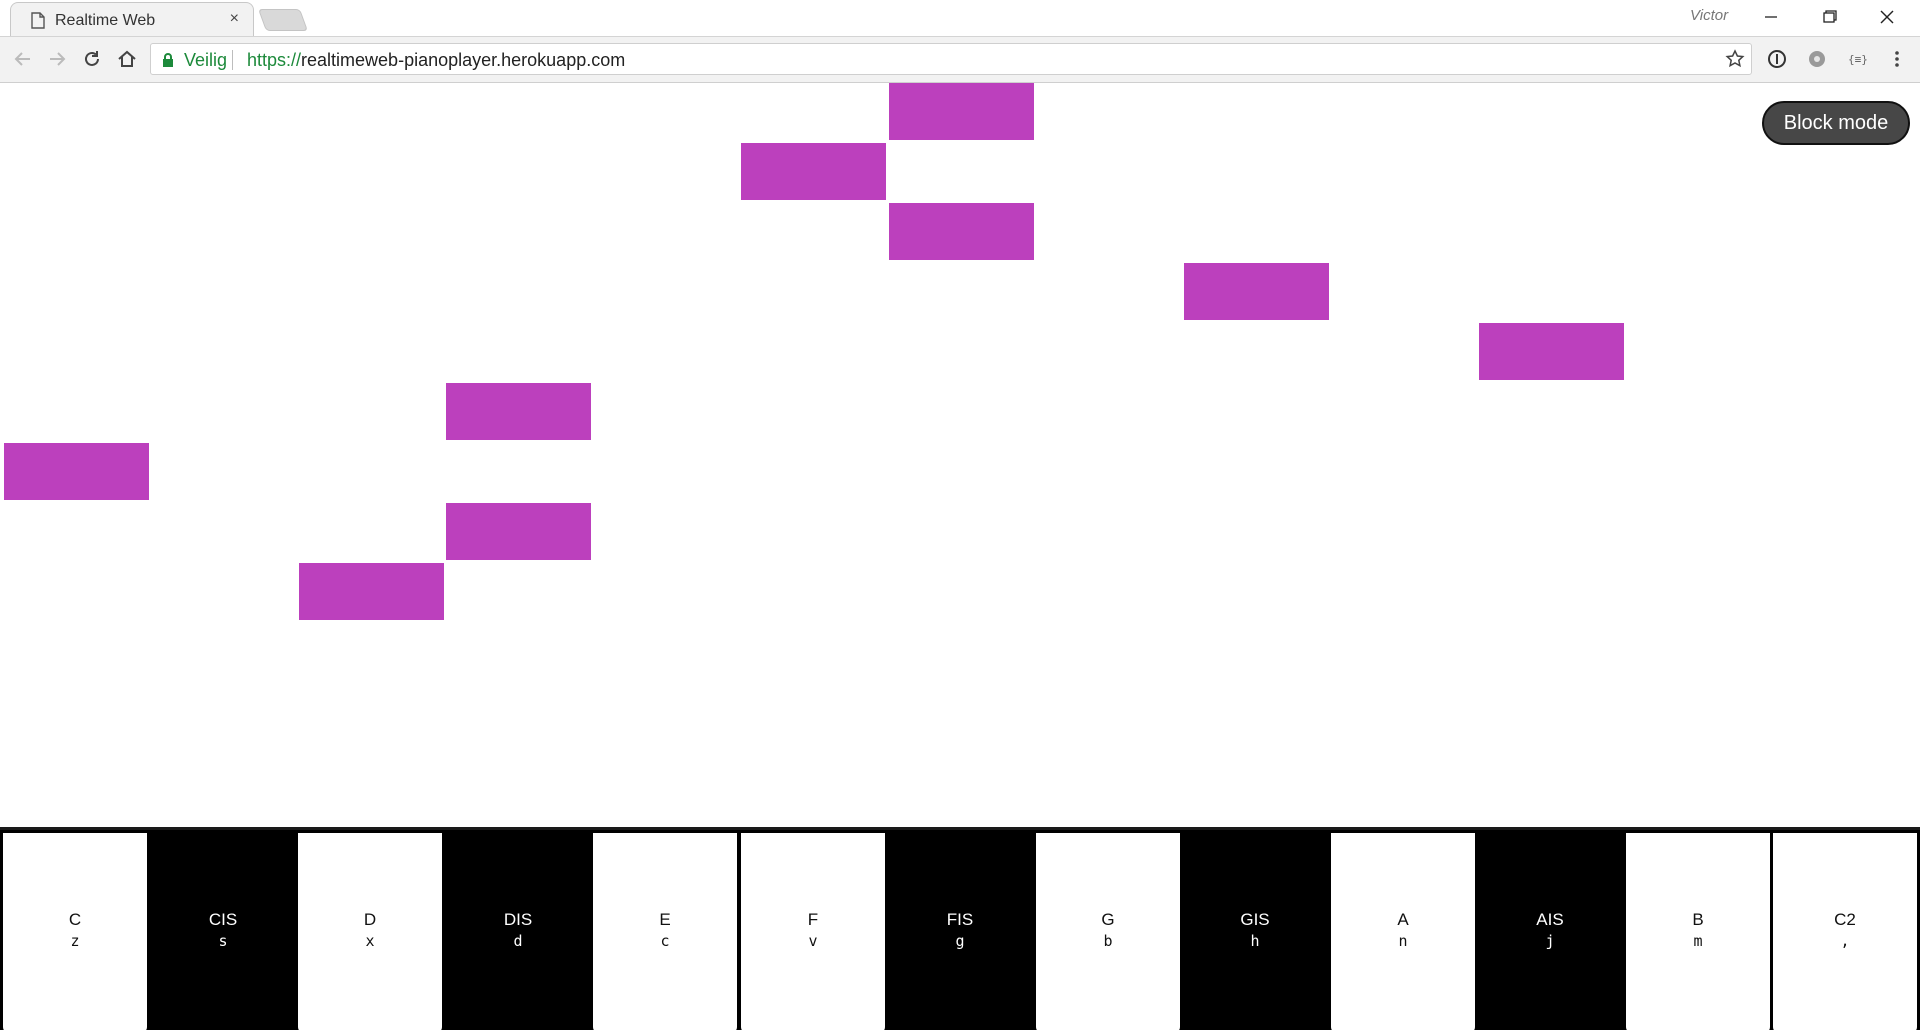 This screenshot has height=1030, width=1920. What do you see at coordinates (518, 919) in the screenshot?
I see `key-note-label: DIS` at bounding box center [518, 919].